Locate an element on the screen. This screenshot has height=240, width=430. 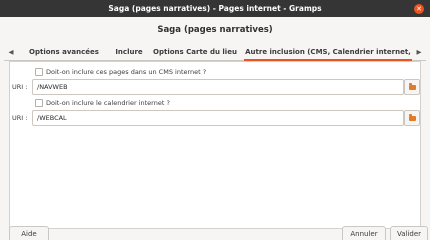
help-button: Aide is located at coordinates (29, 233).